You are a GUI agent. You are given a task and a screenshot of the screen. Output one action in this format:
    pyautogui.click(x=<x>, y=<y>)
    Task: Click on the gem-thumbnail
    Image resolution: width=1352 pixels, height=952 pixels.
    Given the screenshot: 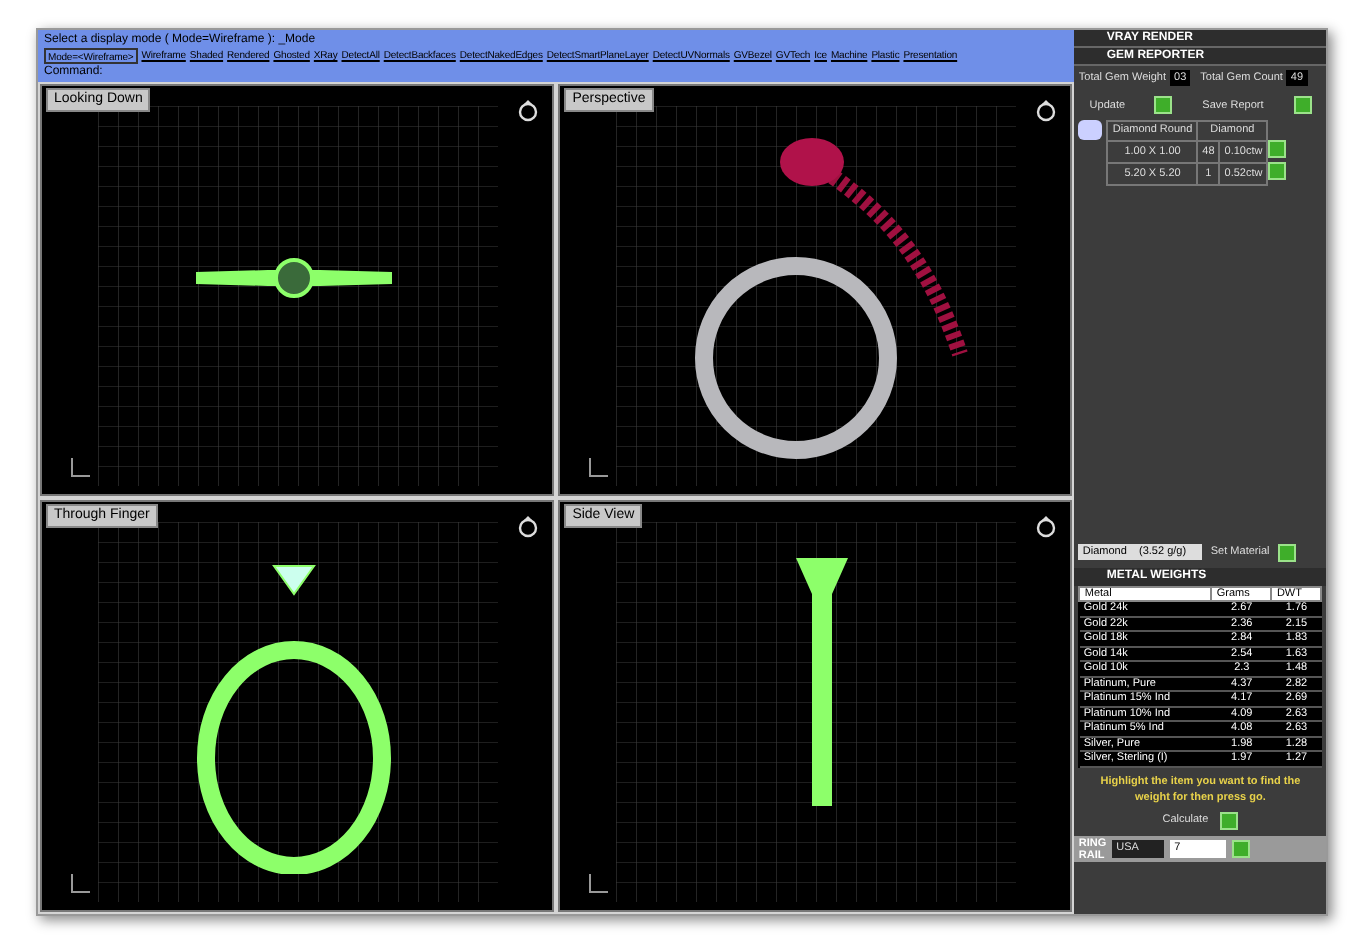 What is the action you would take?
    pyautogui.click(x=1090, y=130)
    